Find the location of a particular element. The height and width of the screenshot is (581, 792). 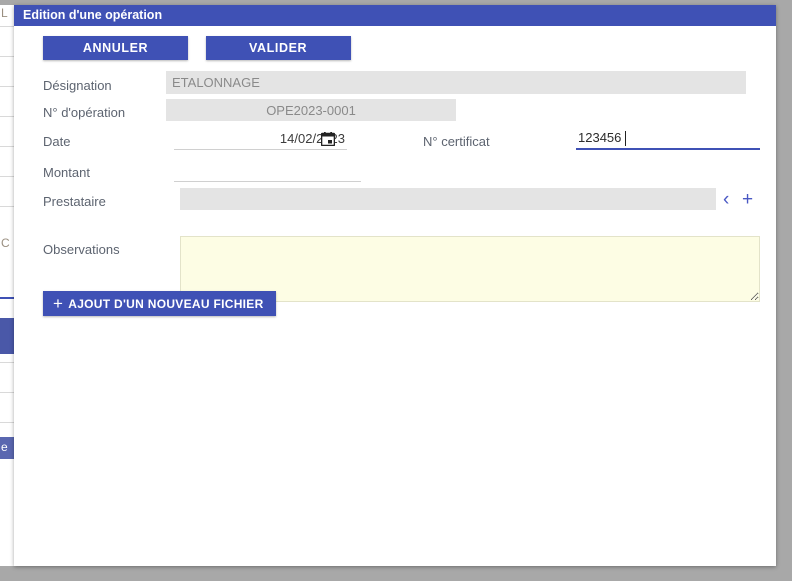

background-bottom-strip is located at coordinates (7, 573).